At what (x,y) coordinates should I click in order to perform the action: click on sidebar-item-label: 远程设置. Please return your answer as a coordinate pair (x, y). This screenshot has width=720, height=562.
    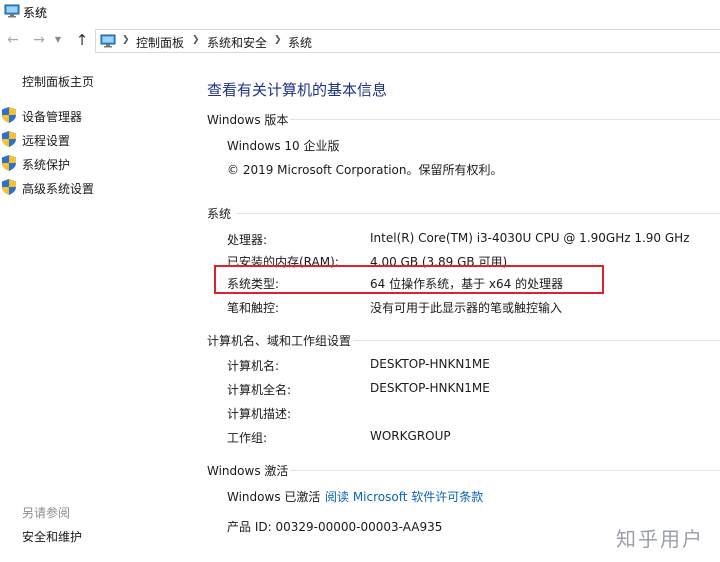
    Looking at the image, I should click on (46, 141).